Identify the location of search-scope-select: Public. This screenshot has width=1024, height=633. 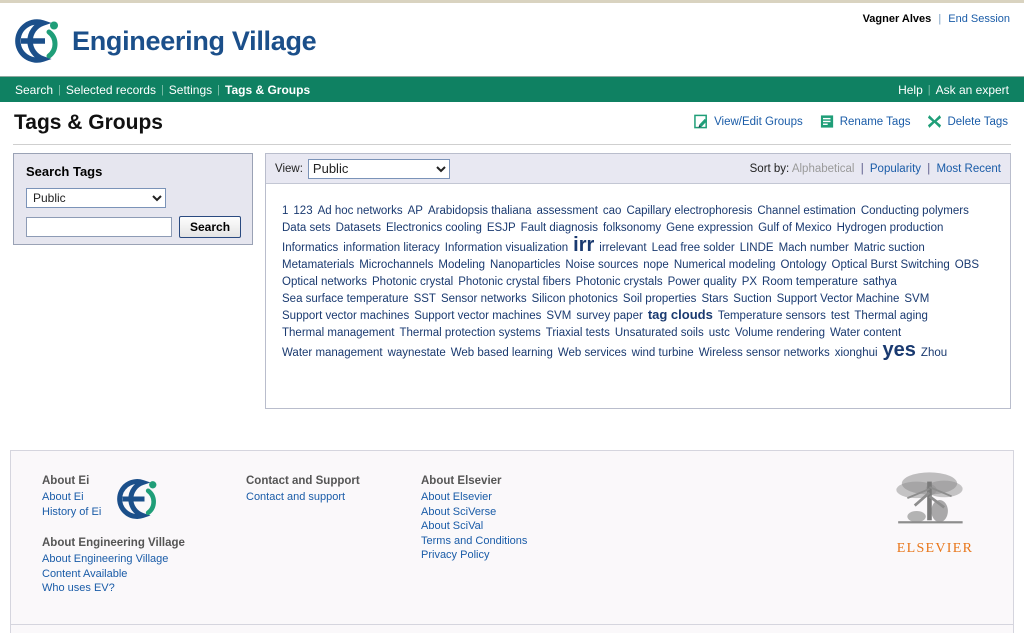
(96, 198).